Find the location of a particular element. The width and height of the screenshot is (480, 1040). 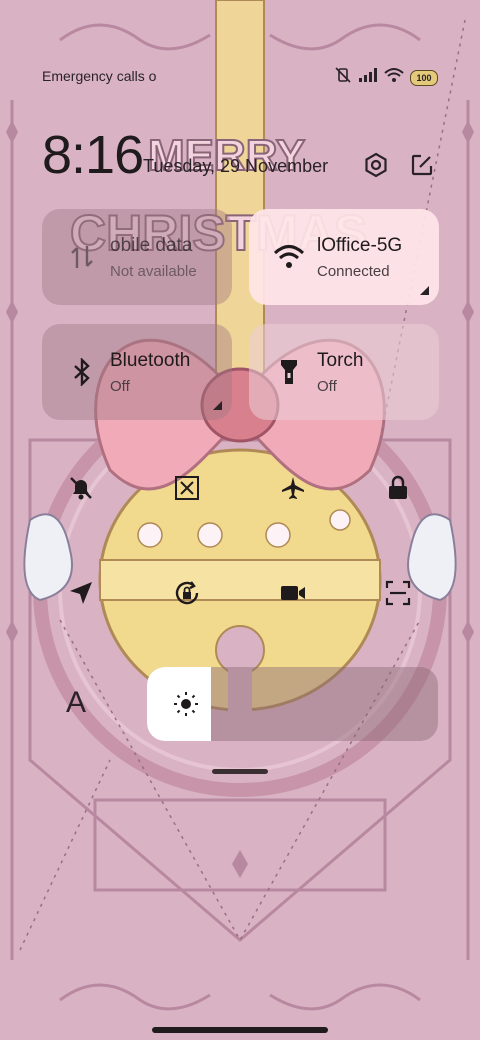

bell-off-icon is located at coordinates (81, 488).